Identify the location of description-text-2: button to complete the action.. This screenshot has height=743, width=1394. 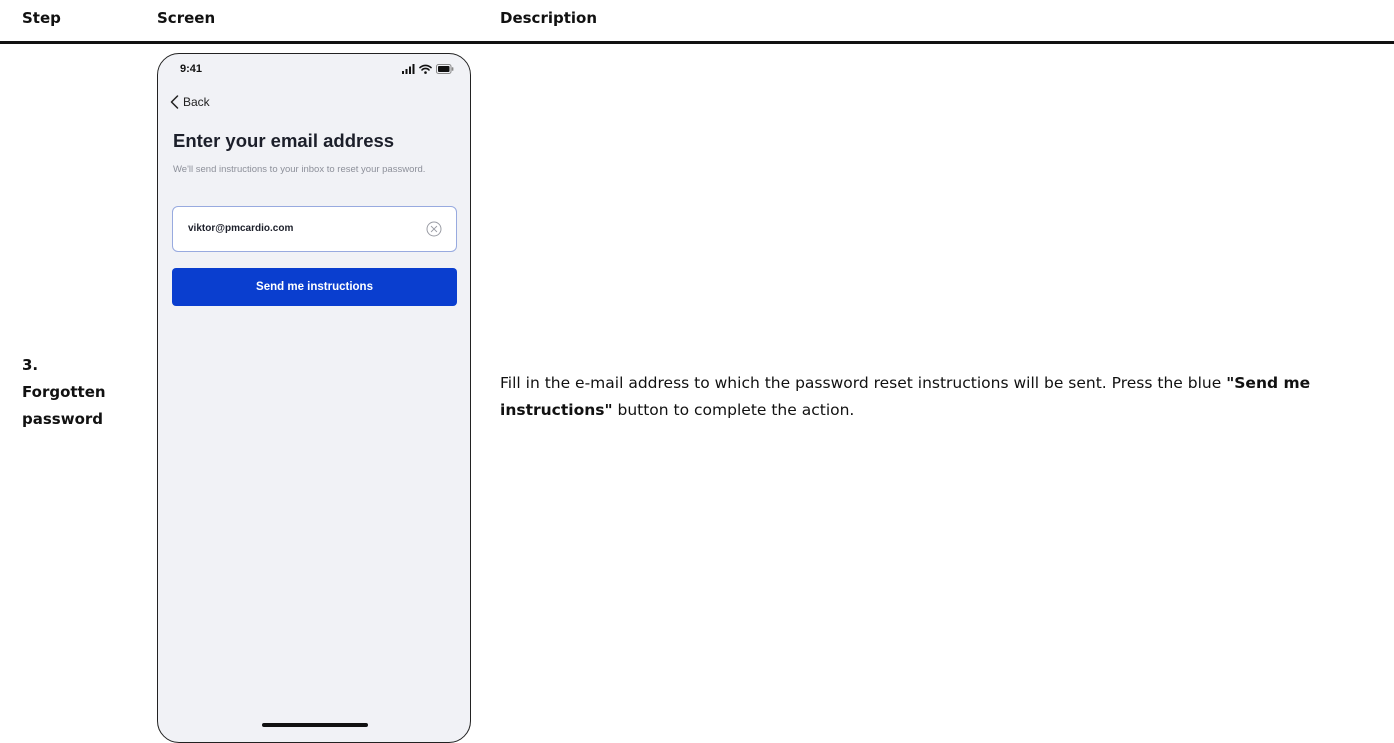
(733, 410).